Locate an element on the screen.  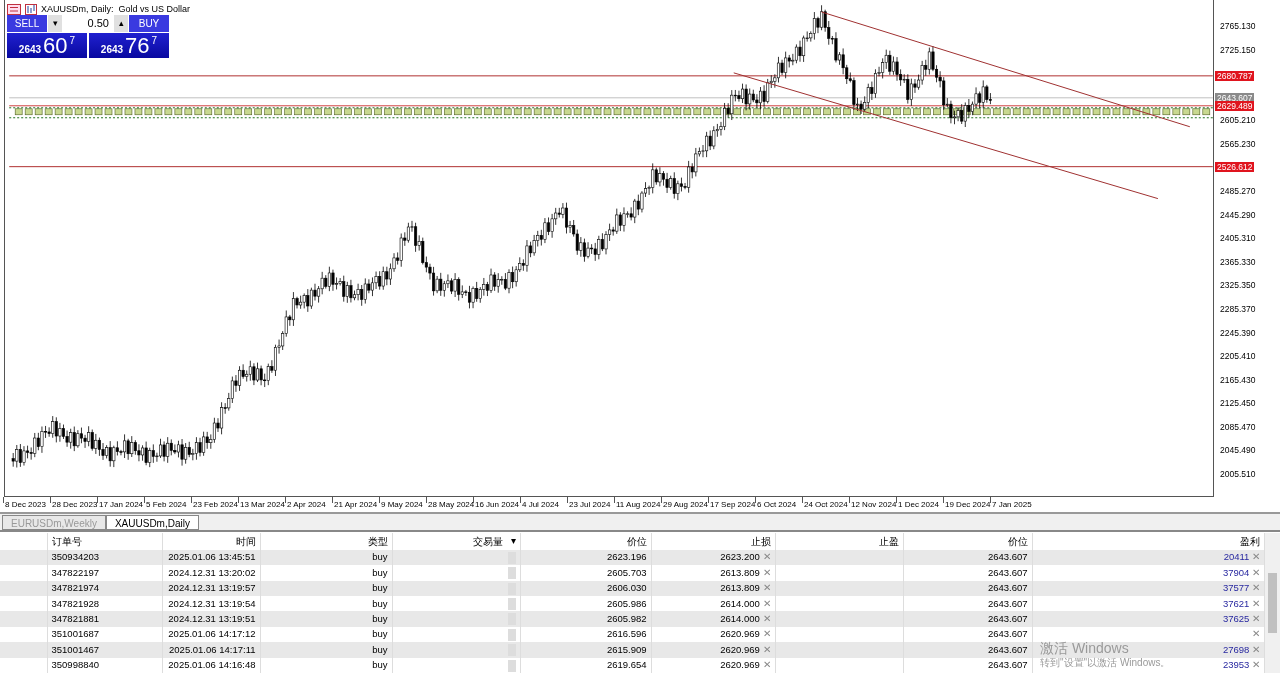
order-number: 347821928 is located at coordinates (75, 603).